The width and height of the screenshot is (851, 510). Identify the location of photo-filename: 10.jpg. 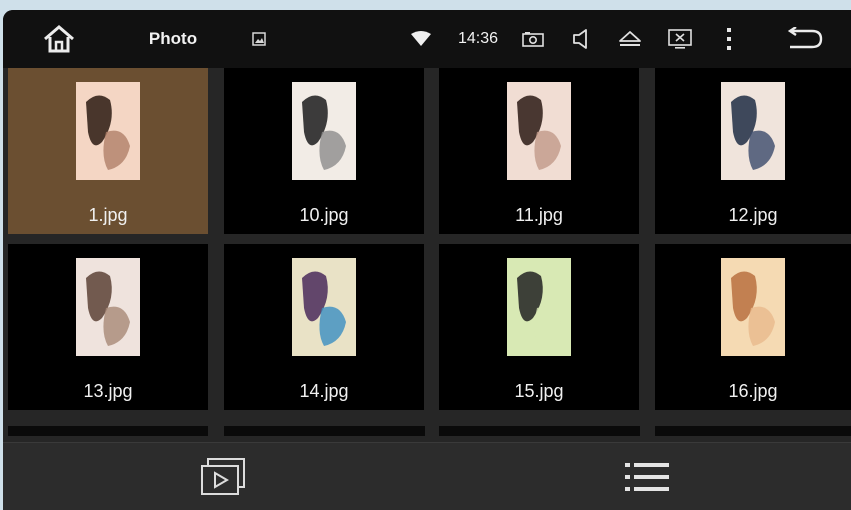
(324, 215).